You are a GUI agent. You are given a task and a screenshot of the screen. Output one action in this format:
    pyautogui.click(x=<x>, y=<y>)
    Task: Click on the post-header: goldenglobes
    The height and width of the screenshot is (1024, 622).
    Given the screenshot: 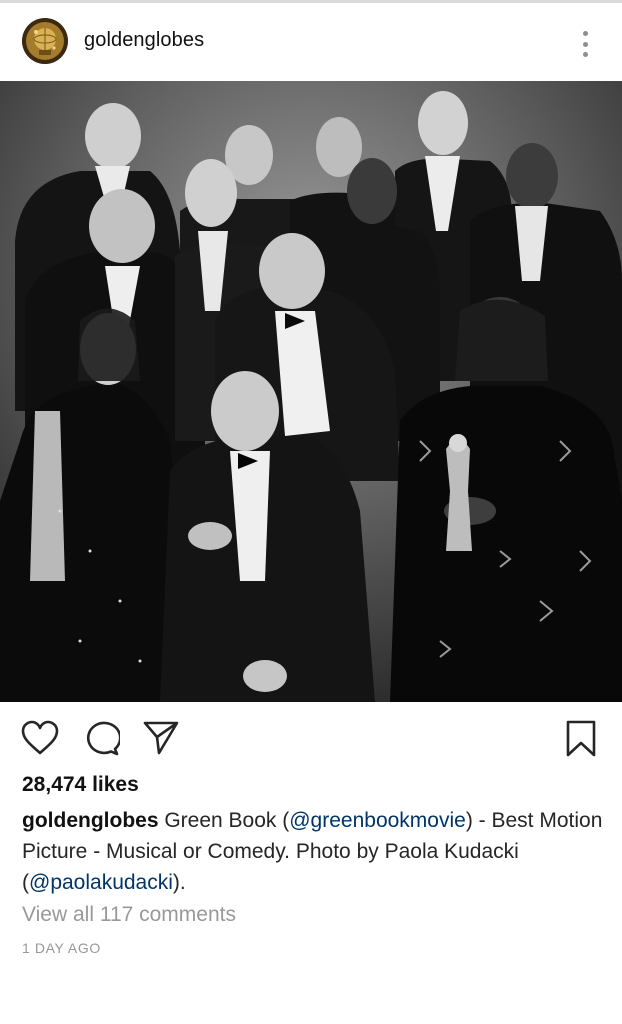 What is the action you would take?
    pyautogui.click(x=311, y=42)
    